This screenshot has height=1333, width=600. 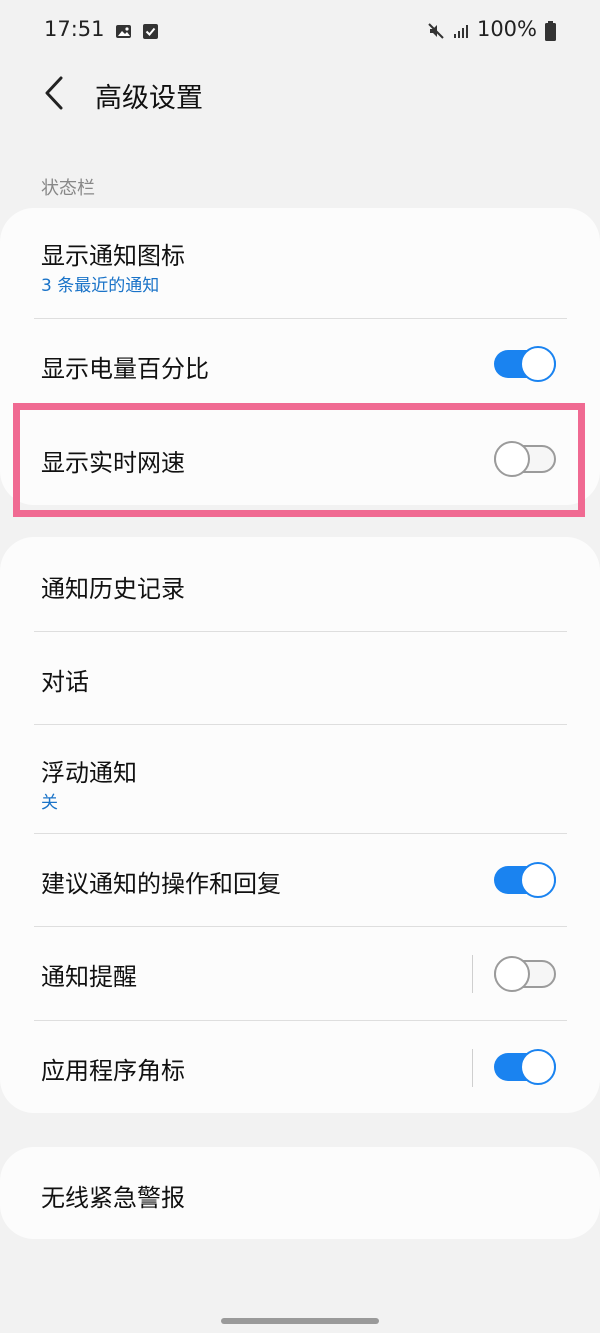 I want to click on setting-title: 浮动通知, so click(x=89, y=773).